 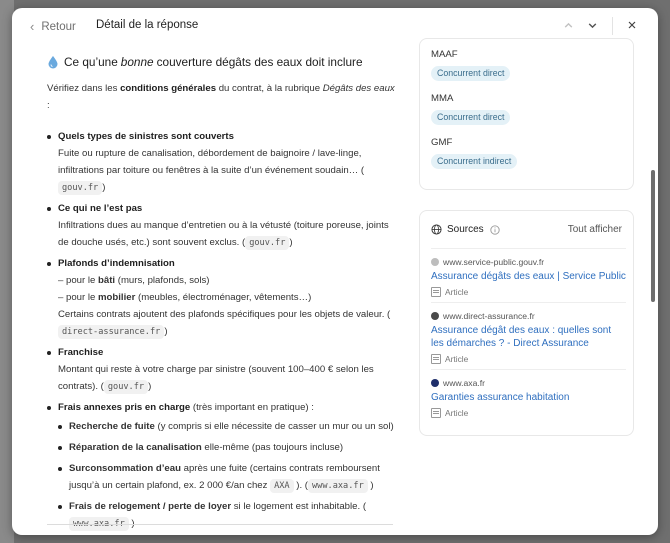 What do you see at coordinates (168, 88) in the screenshot?
I see `intro-bold: conditions générales` at bounding box center [168, 88].